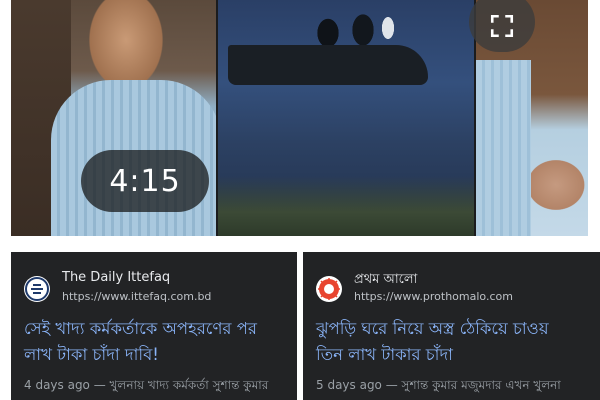 The height and width of the screenshot is (400, 600). I want to click on source-url: https://www.prothomalo.com, so click(433, 296).